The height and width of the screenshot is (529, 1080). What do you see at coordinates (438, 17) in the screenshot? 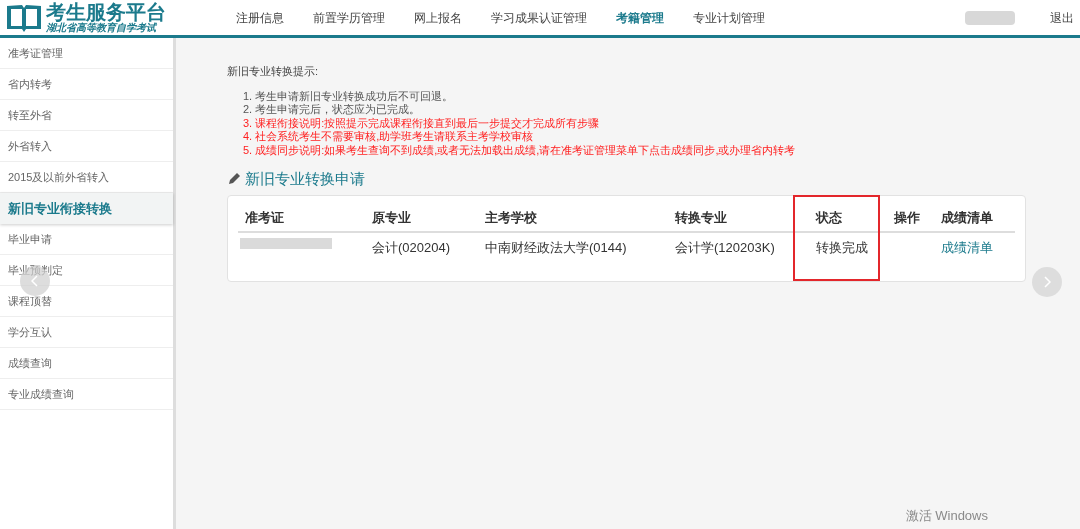
I see `nav-tab: 网上报名` at bounding box center [438, 17].